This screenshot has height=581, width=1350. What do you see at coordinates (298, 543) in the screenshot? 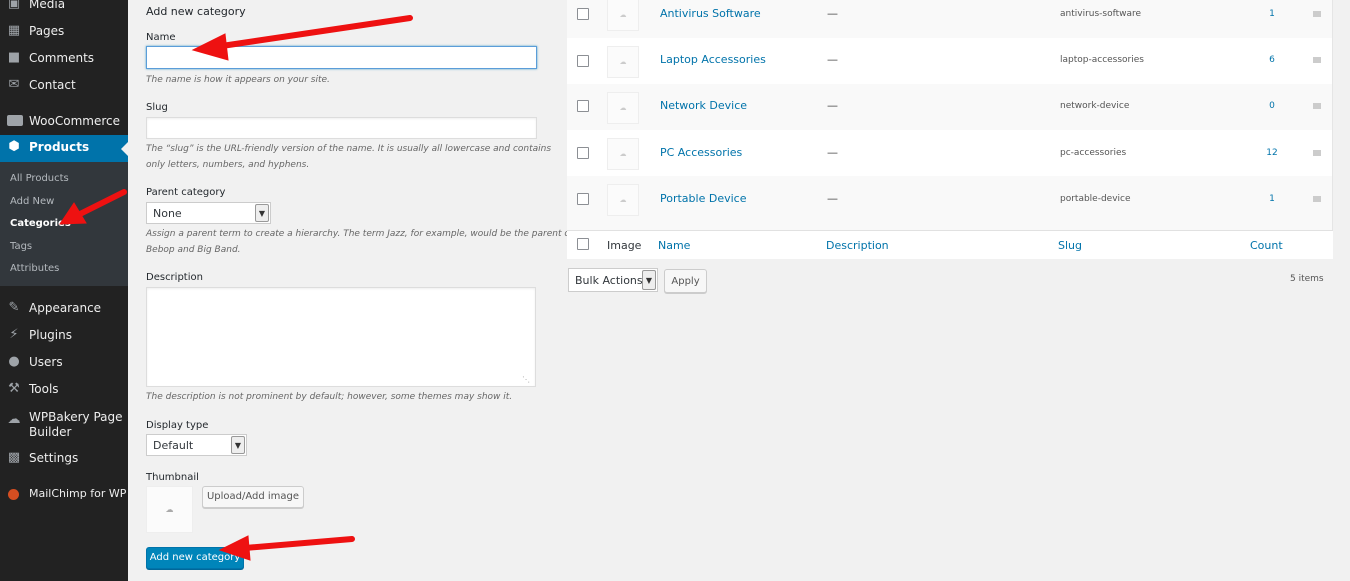
I see `annotation-arrow-submit` at bounding box center [298, 543].